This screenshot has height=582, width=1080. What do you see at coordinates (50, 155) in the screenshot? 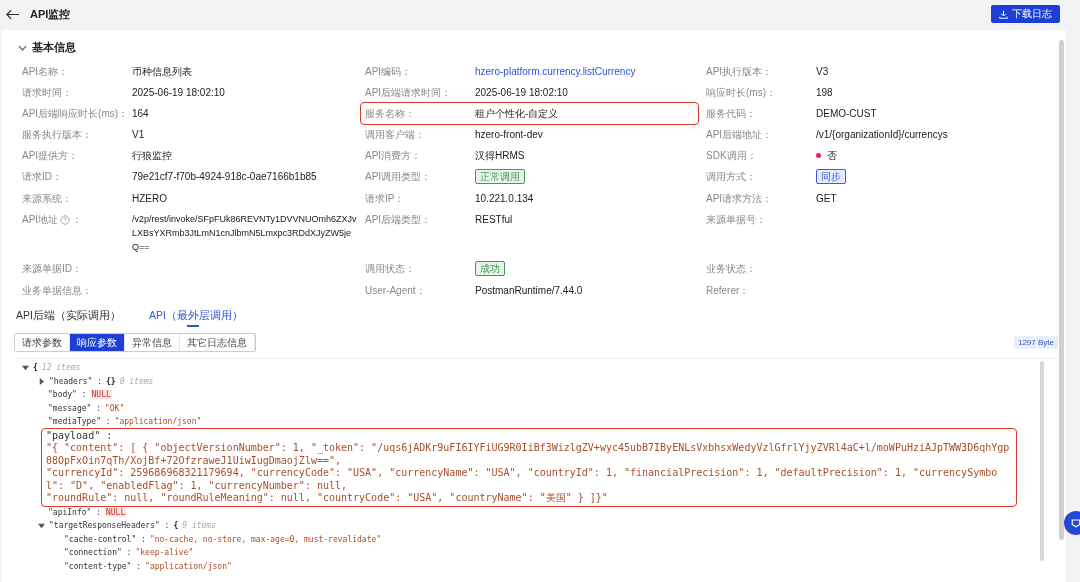
I see `field-label: API提供方：` at bounding box center [50, 155].